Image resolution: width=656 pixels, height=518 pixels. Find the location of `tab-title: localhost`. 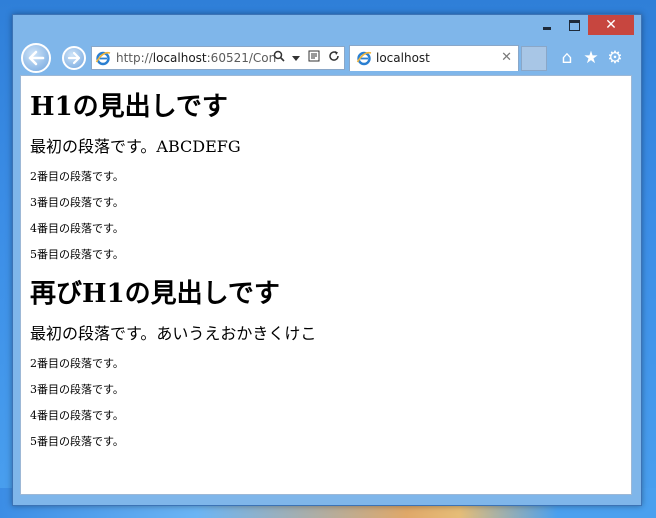

tab-title: localhost is located at coordinates (403, 58).